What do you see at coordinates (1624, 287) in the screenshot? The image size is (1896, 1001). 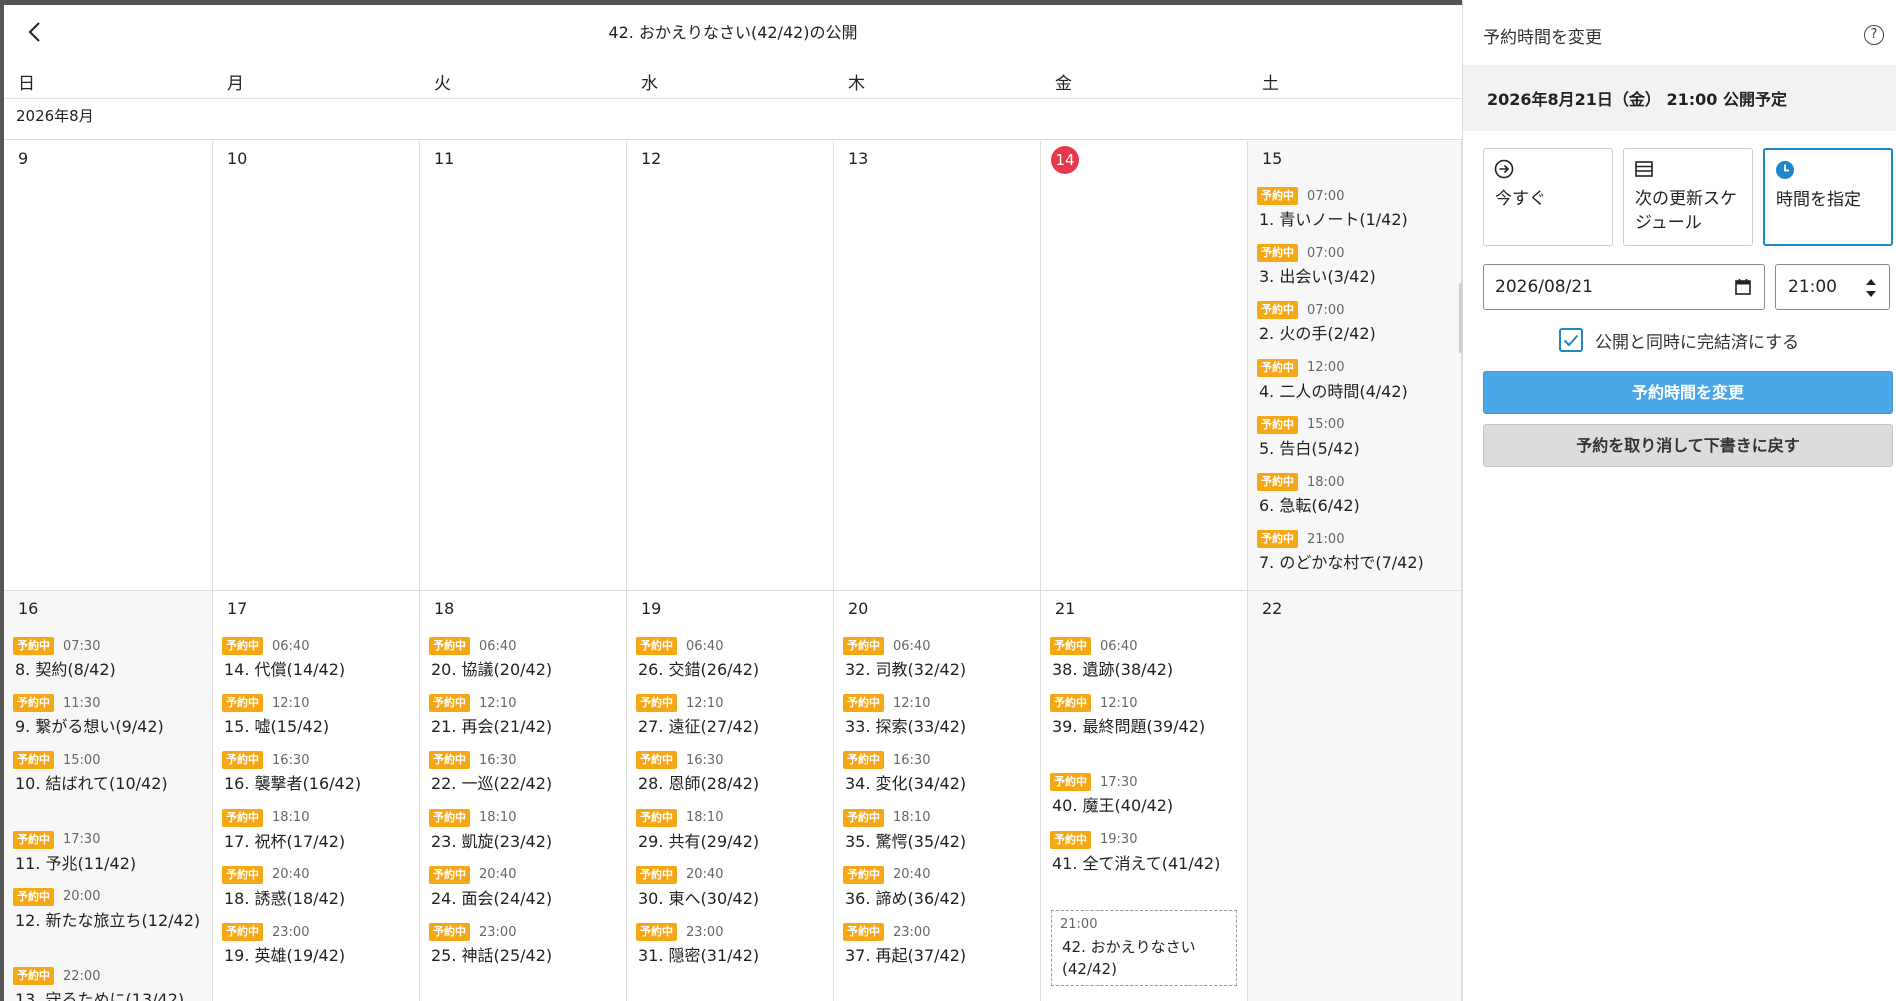 I see `date-input: 2026/08/21` at bounding box center [1624, 287].